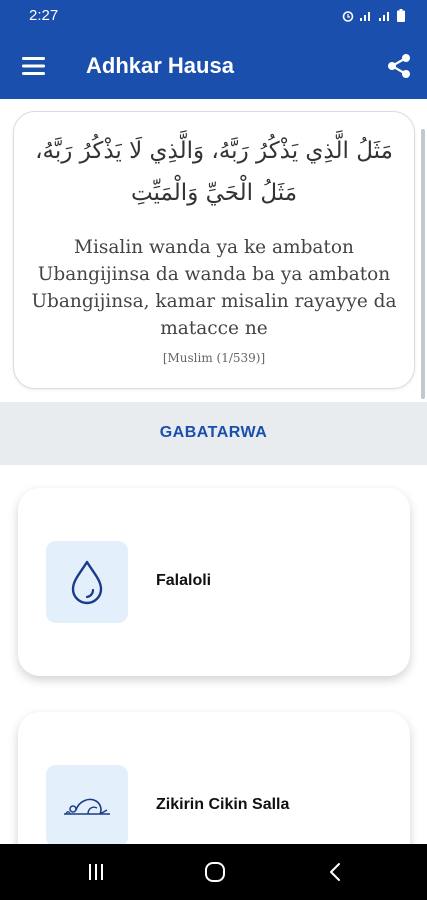  Describe the element at coordinates (373, 15) in the screenshot. I see `status-icons` at that location.